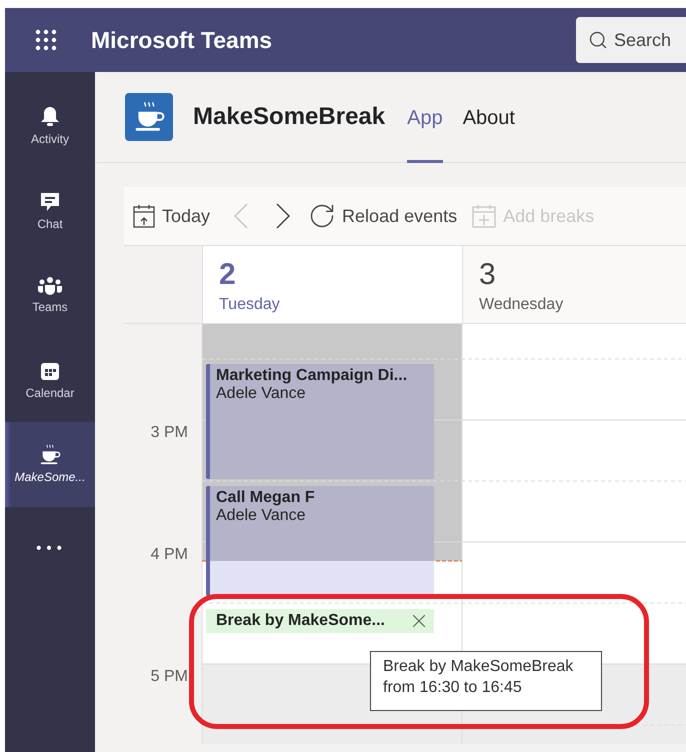 The image size is (686, 752). Describe the element at coordinates (169, 677) in the screenshot. I see `hour-label: 5 PM` at that location.